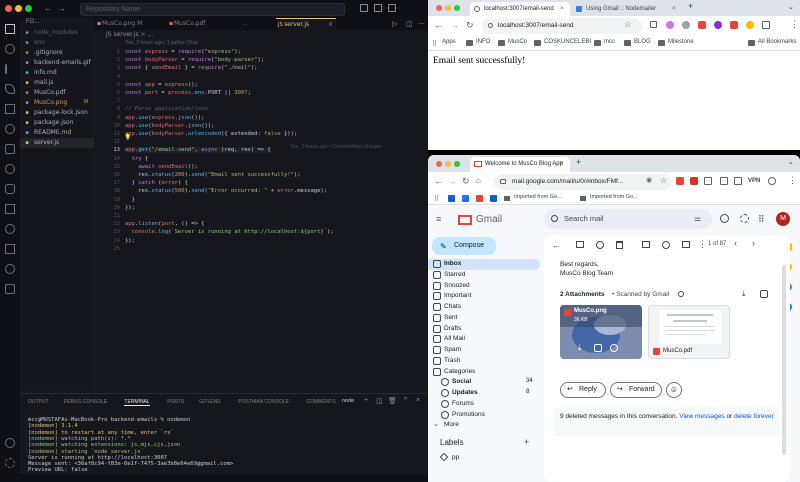  Describe the element at coordinates (10, 229) in the screenshot. I see `postman-icon` at that location.